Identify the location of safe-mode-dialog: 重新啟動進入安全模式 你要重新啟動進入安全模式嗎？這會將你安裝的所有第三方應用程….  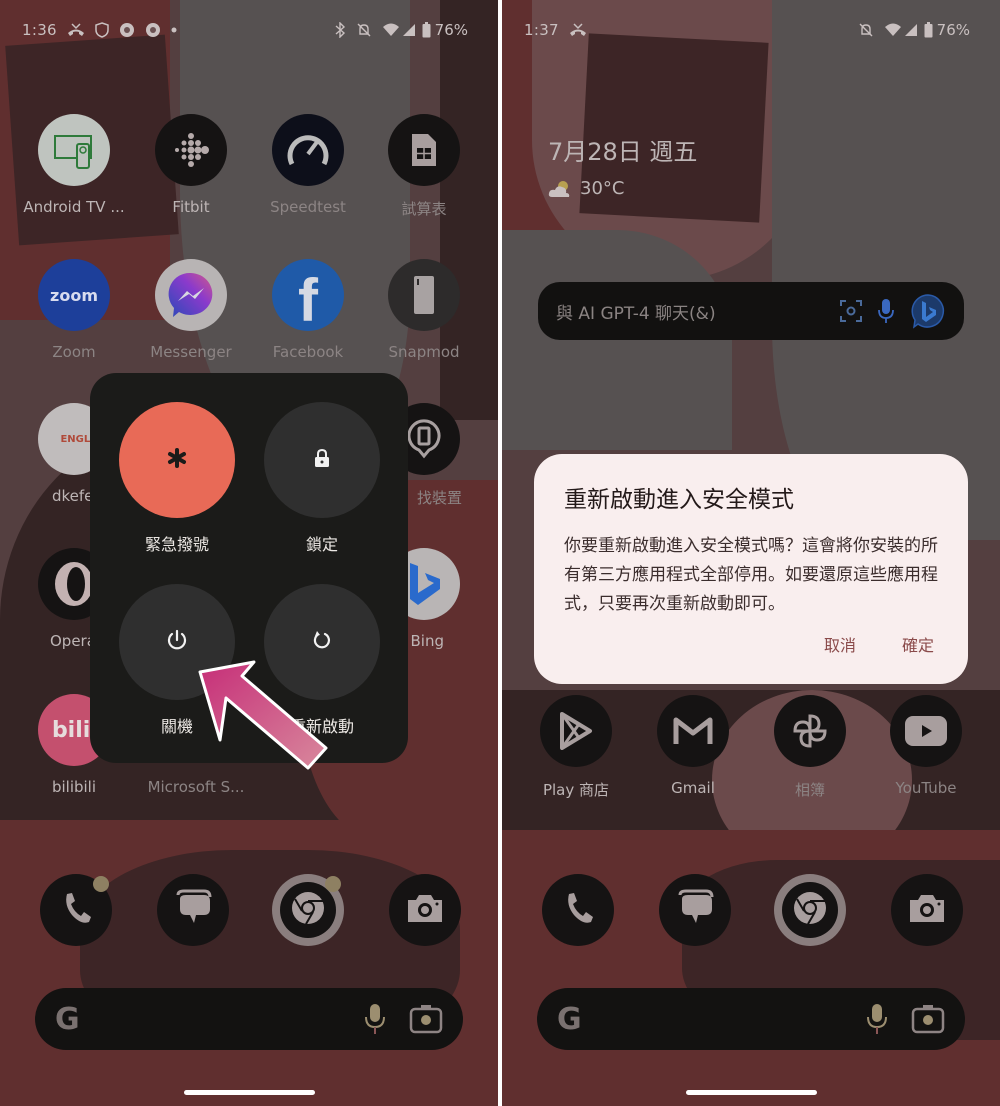
(751, 569).